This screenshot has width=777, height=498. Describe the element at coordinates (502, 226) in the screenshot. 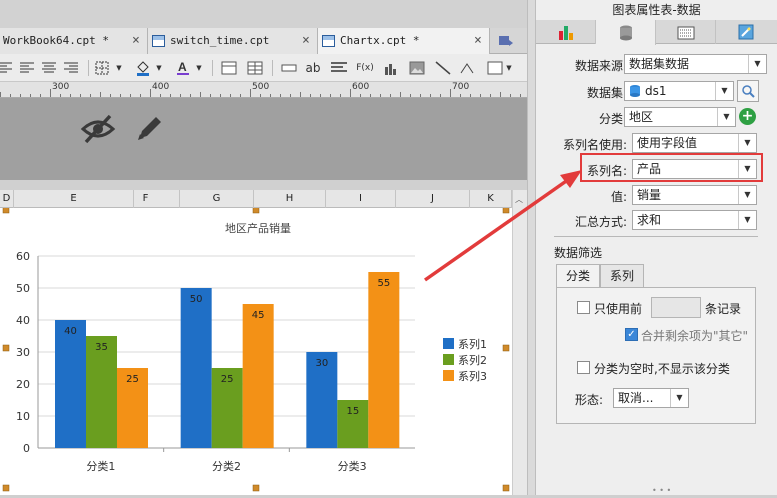

I see `annotation-arrow` at that location.